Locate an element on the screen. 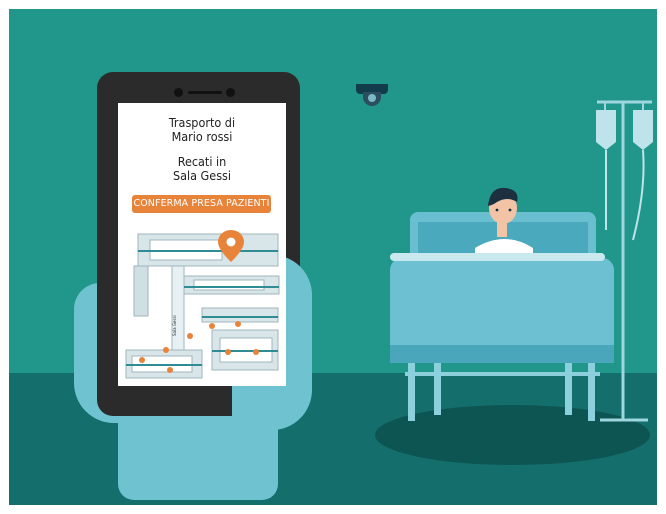 The image size is (666, 514). instruction-title: Recati in is located at coordinates (202, 161).